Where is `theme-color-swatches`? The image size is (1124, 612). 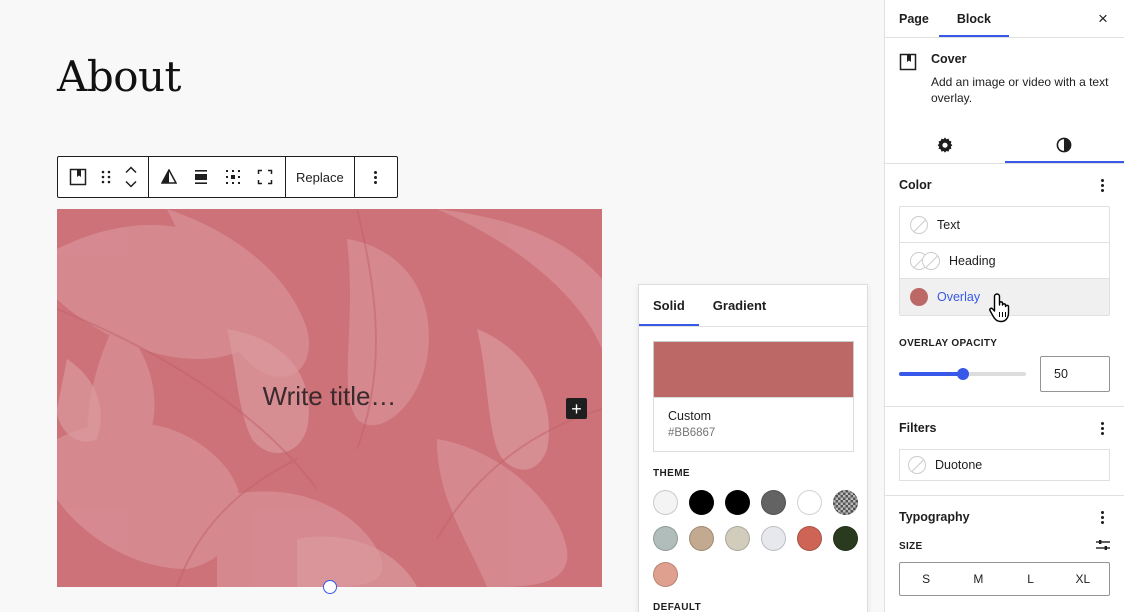
theme-color-swatches is located at coordinates (758, 538).